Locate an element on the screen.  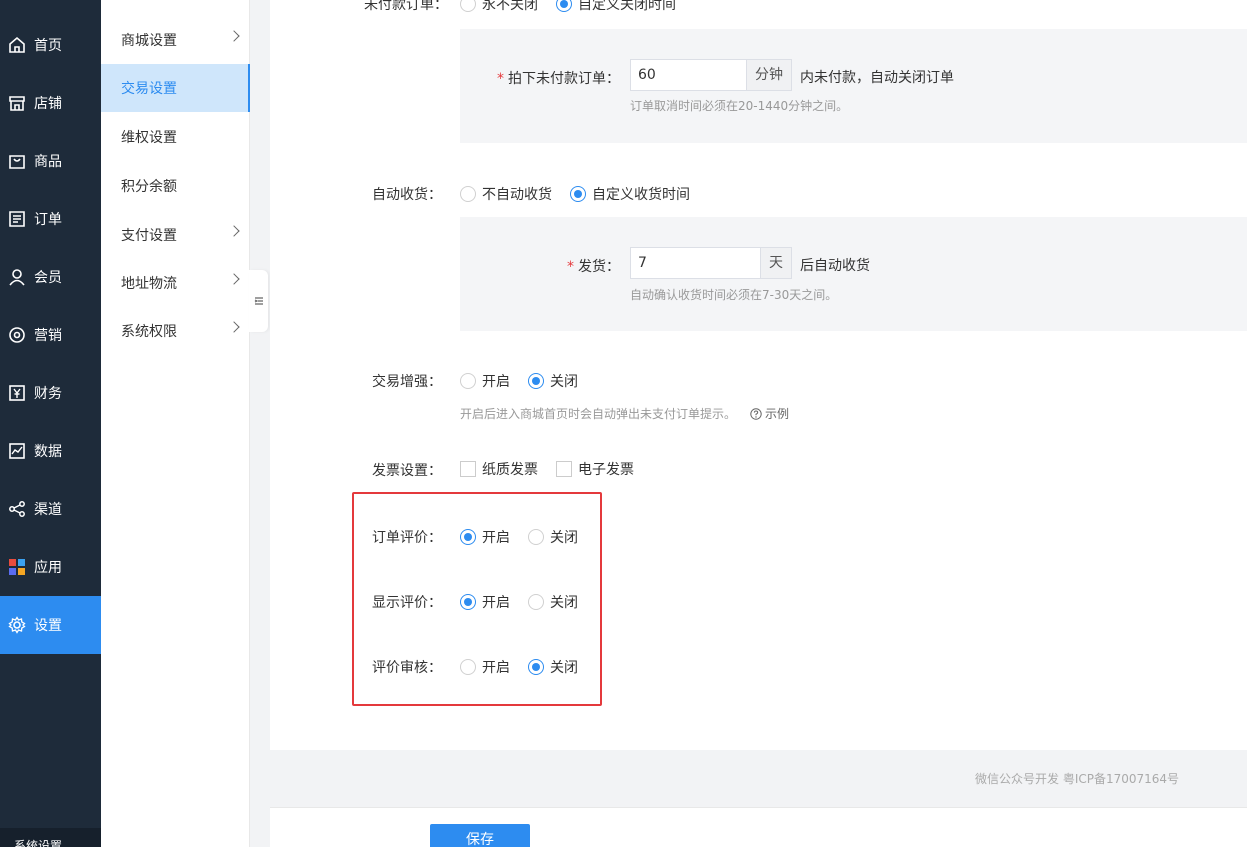
radio-label: 自定义收货时间 is located at coordinates (641, 195).